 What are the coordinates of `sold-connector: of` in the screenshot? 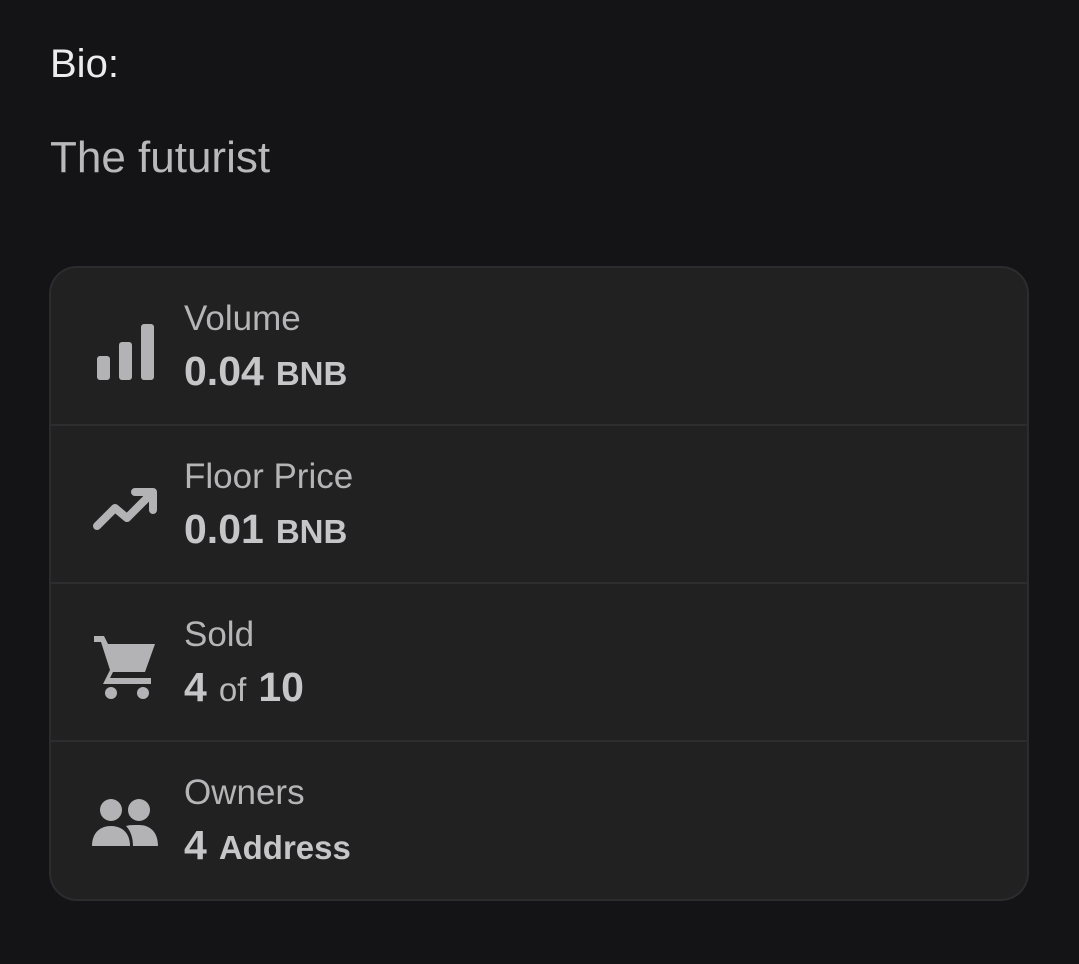 It's located at (232, 689).